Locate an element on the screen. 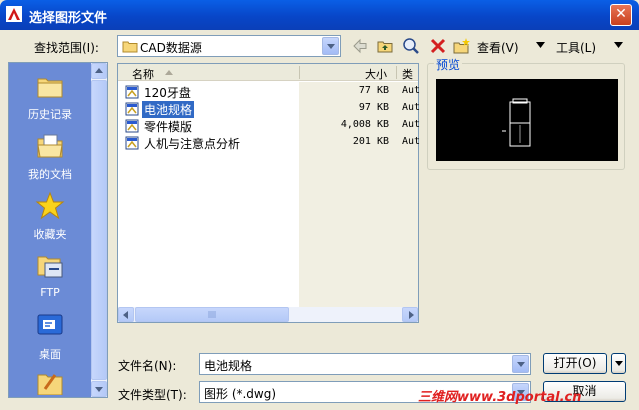 This screenshot has width=639, height=410. file-size: 4,008 KB is located at coordinates (364, 124).